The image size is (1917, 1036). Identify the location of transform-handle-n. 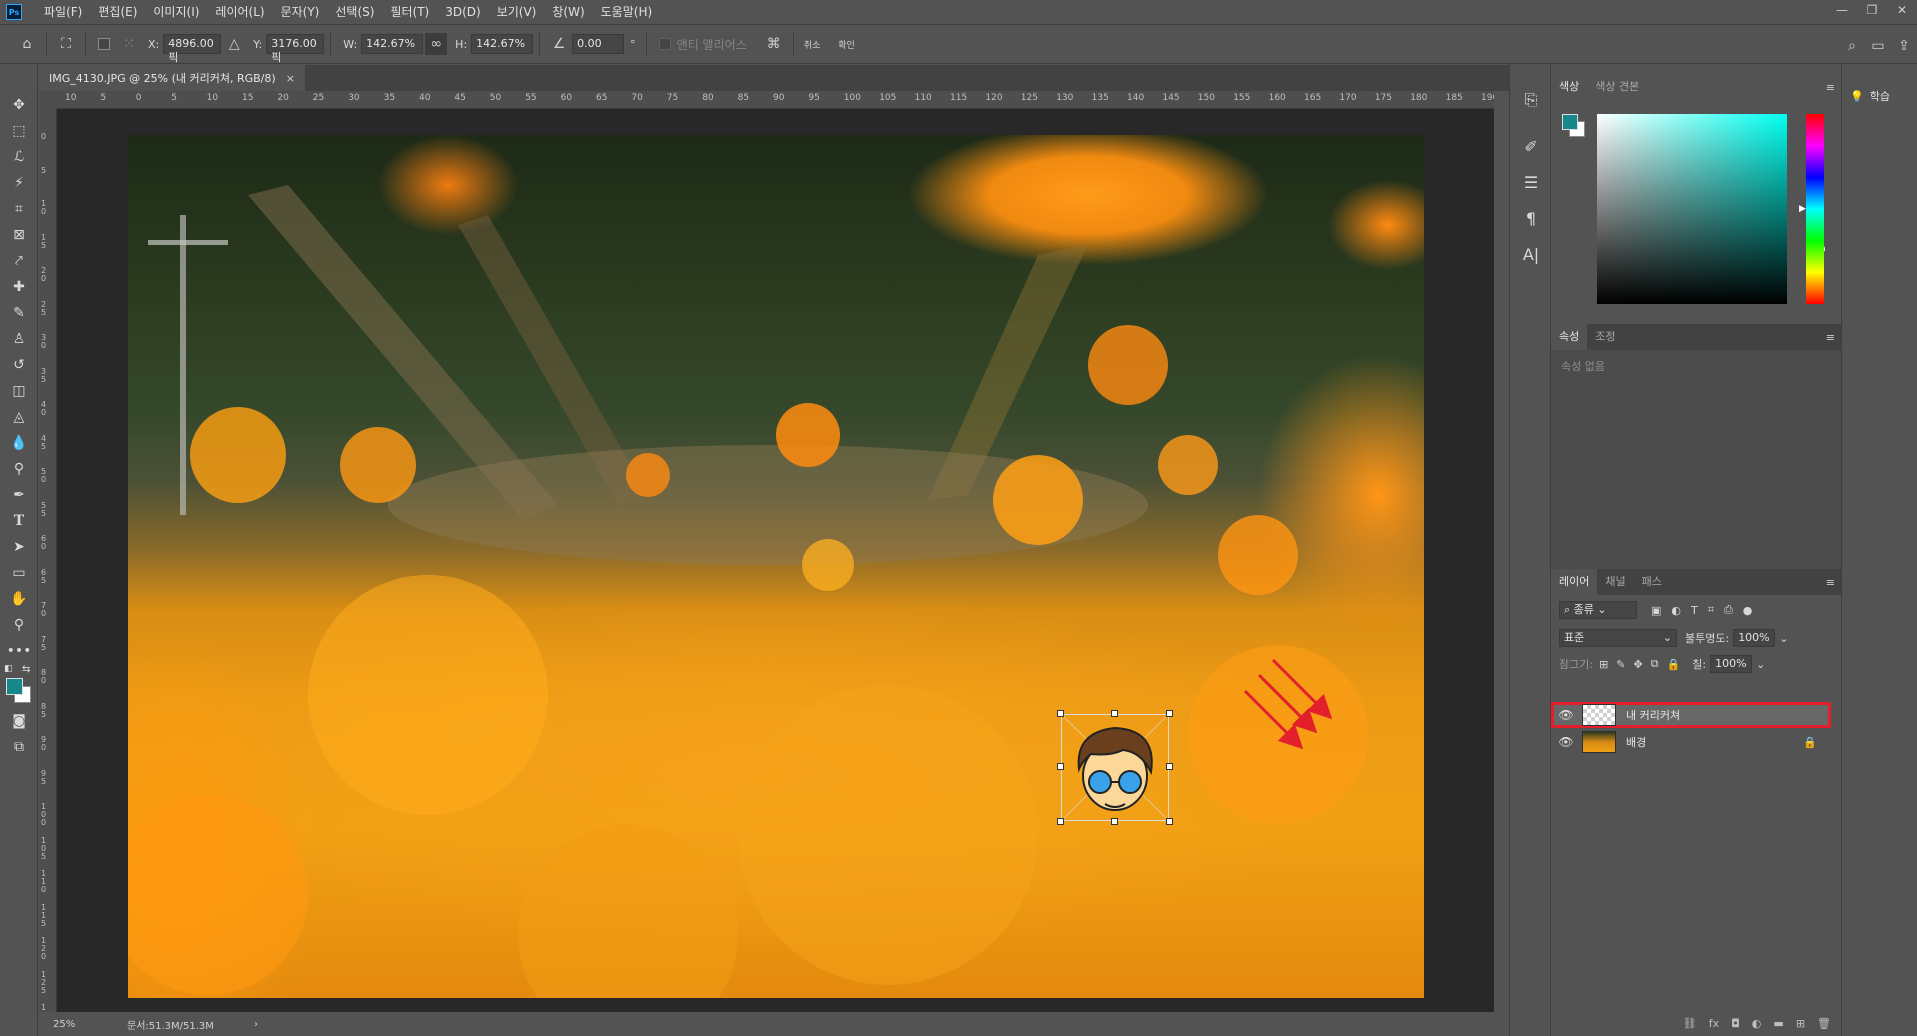
(1114, 713).